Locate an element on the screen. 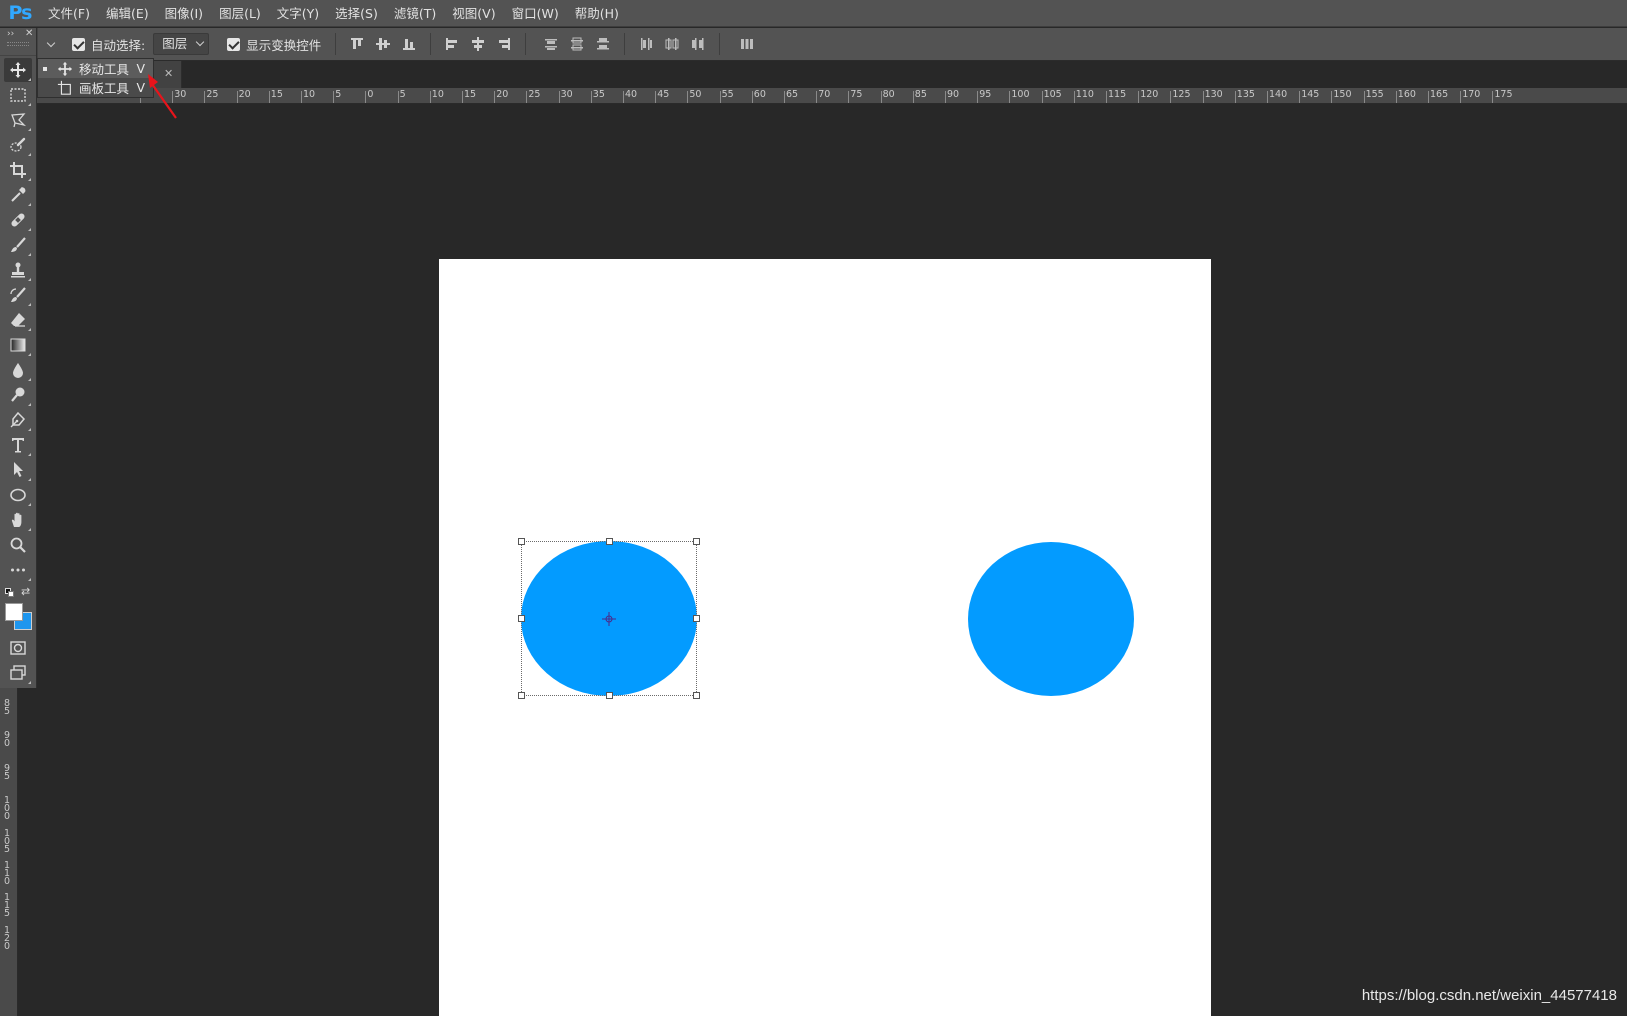 This screenshot has width=1627, height=1016. tool-lasso is located at coordinates (18, 120).